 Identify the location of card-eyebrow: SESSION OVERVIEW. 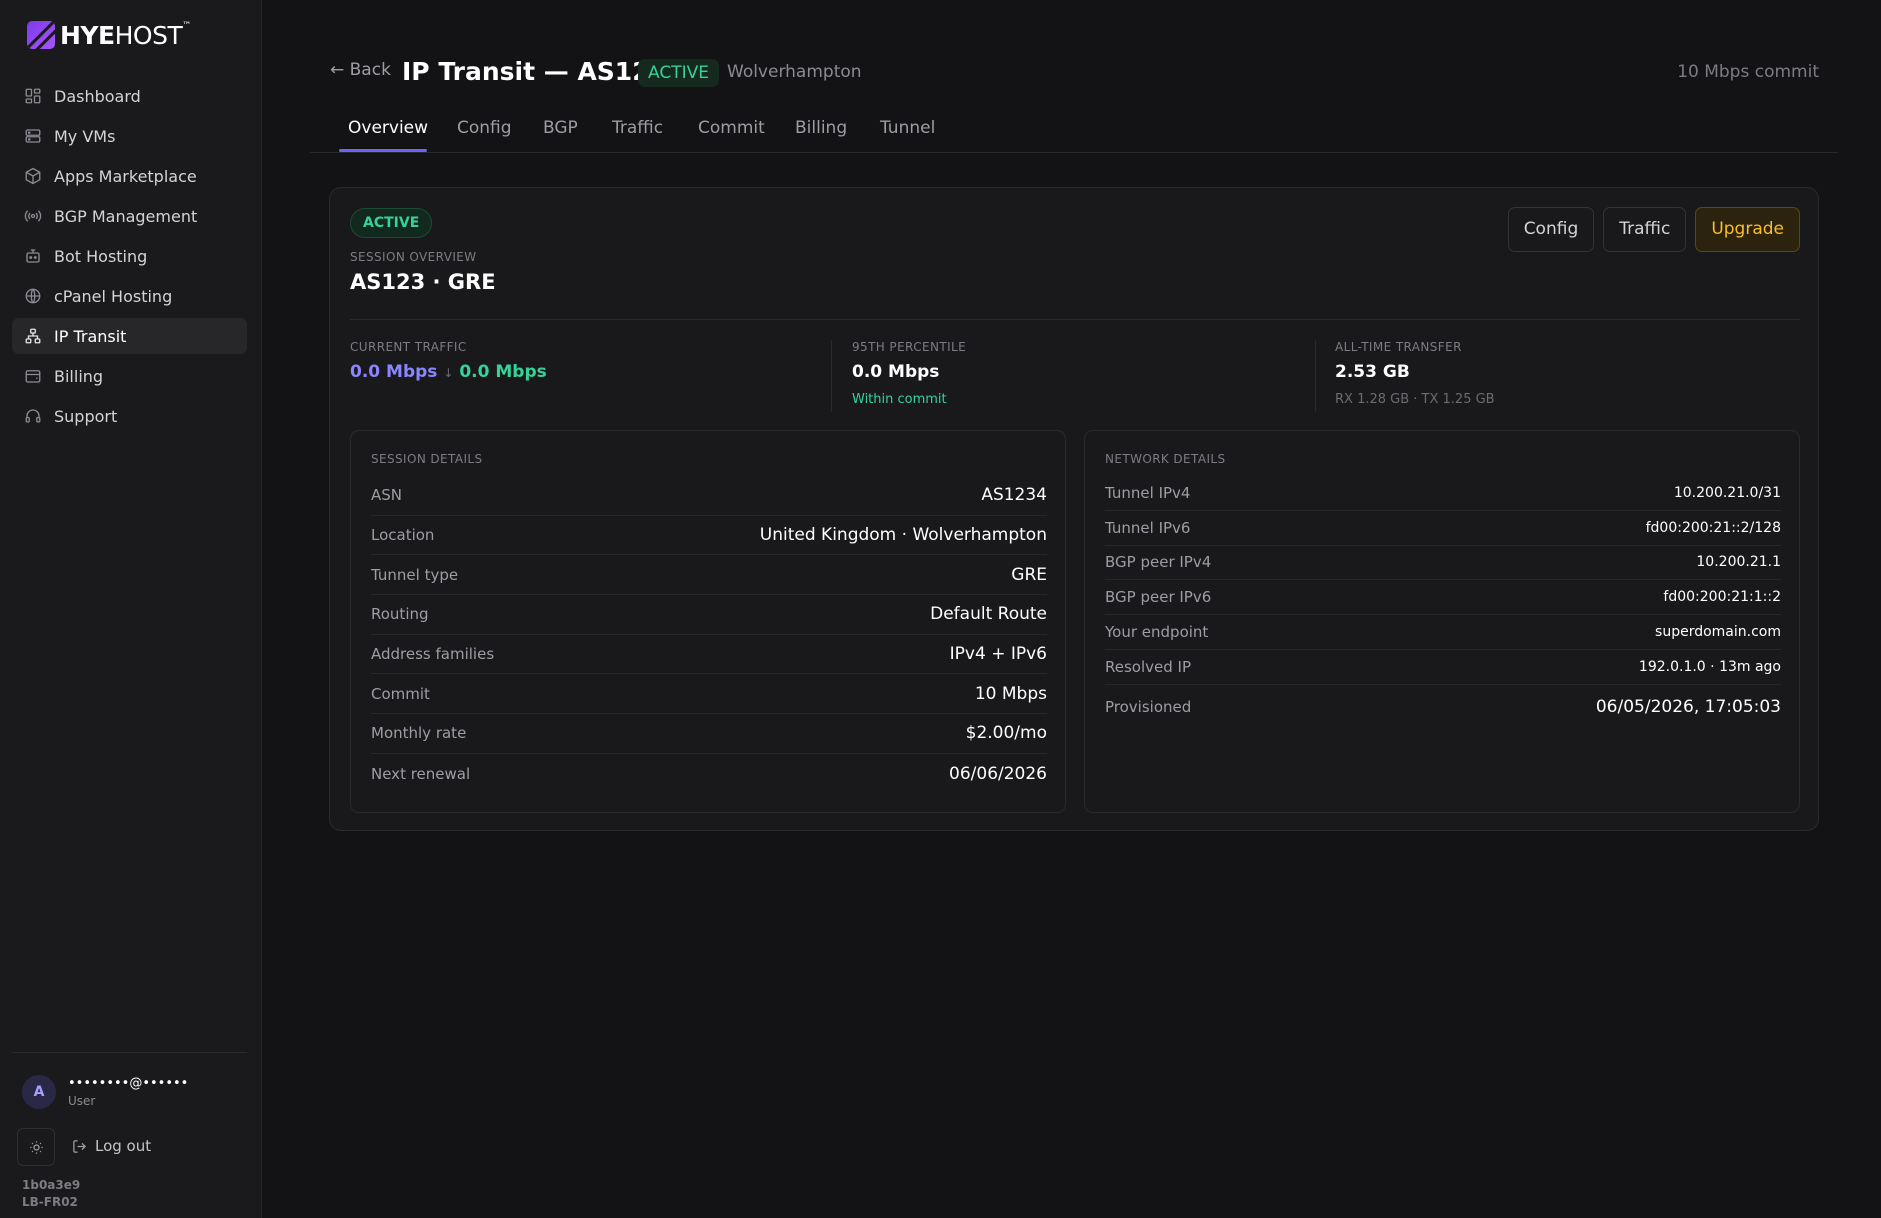
(413, 257).